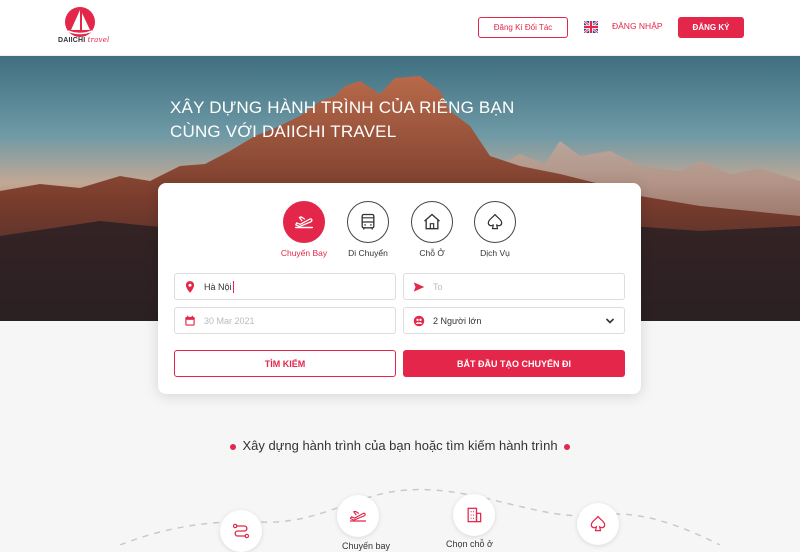 The height and width of the screenshot is (552, 800). I want to click on send-arrow-icon, so click(419, 286).